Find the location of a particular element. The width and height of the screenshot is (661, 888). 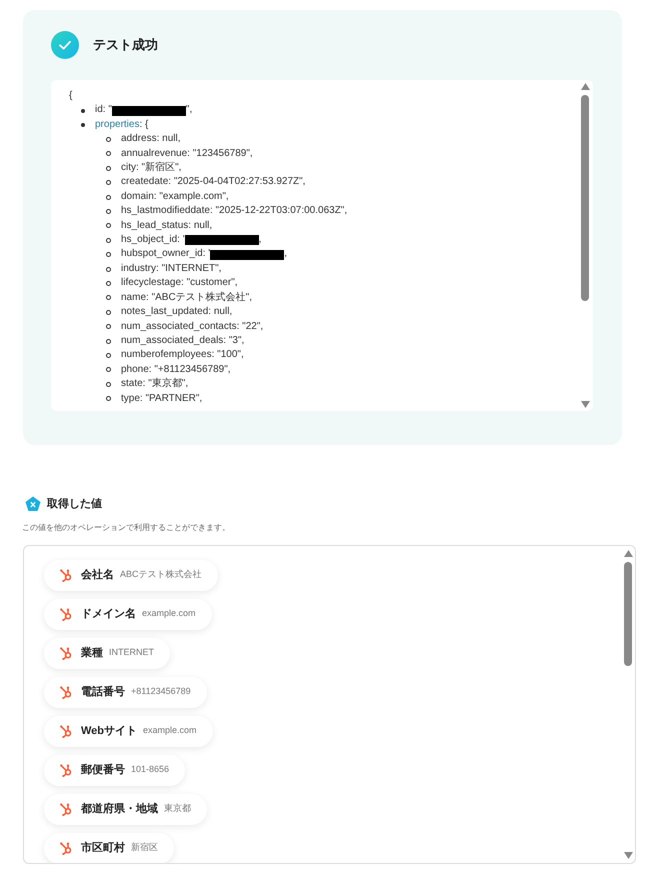

code-line: hs_object_id: ' is located at coordinates (153, 240).